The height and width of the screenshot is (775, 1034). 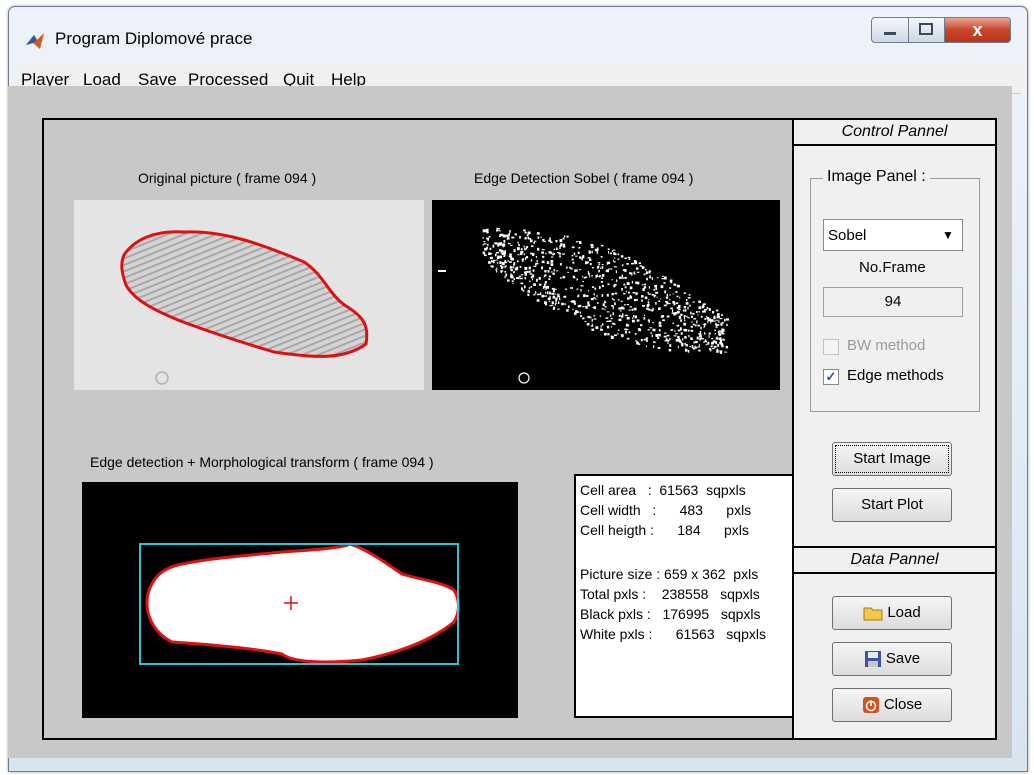 What do you see at coordinates (35, 41) in the screenshot?
I see `matlab-icon` at bounding box center [35, 41].